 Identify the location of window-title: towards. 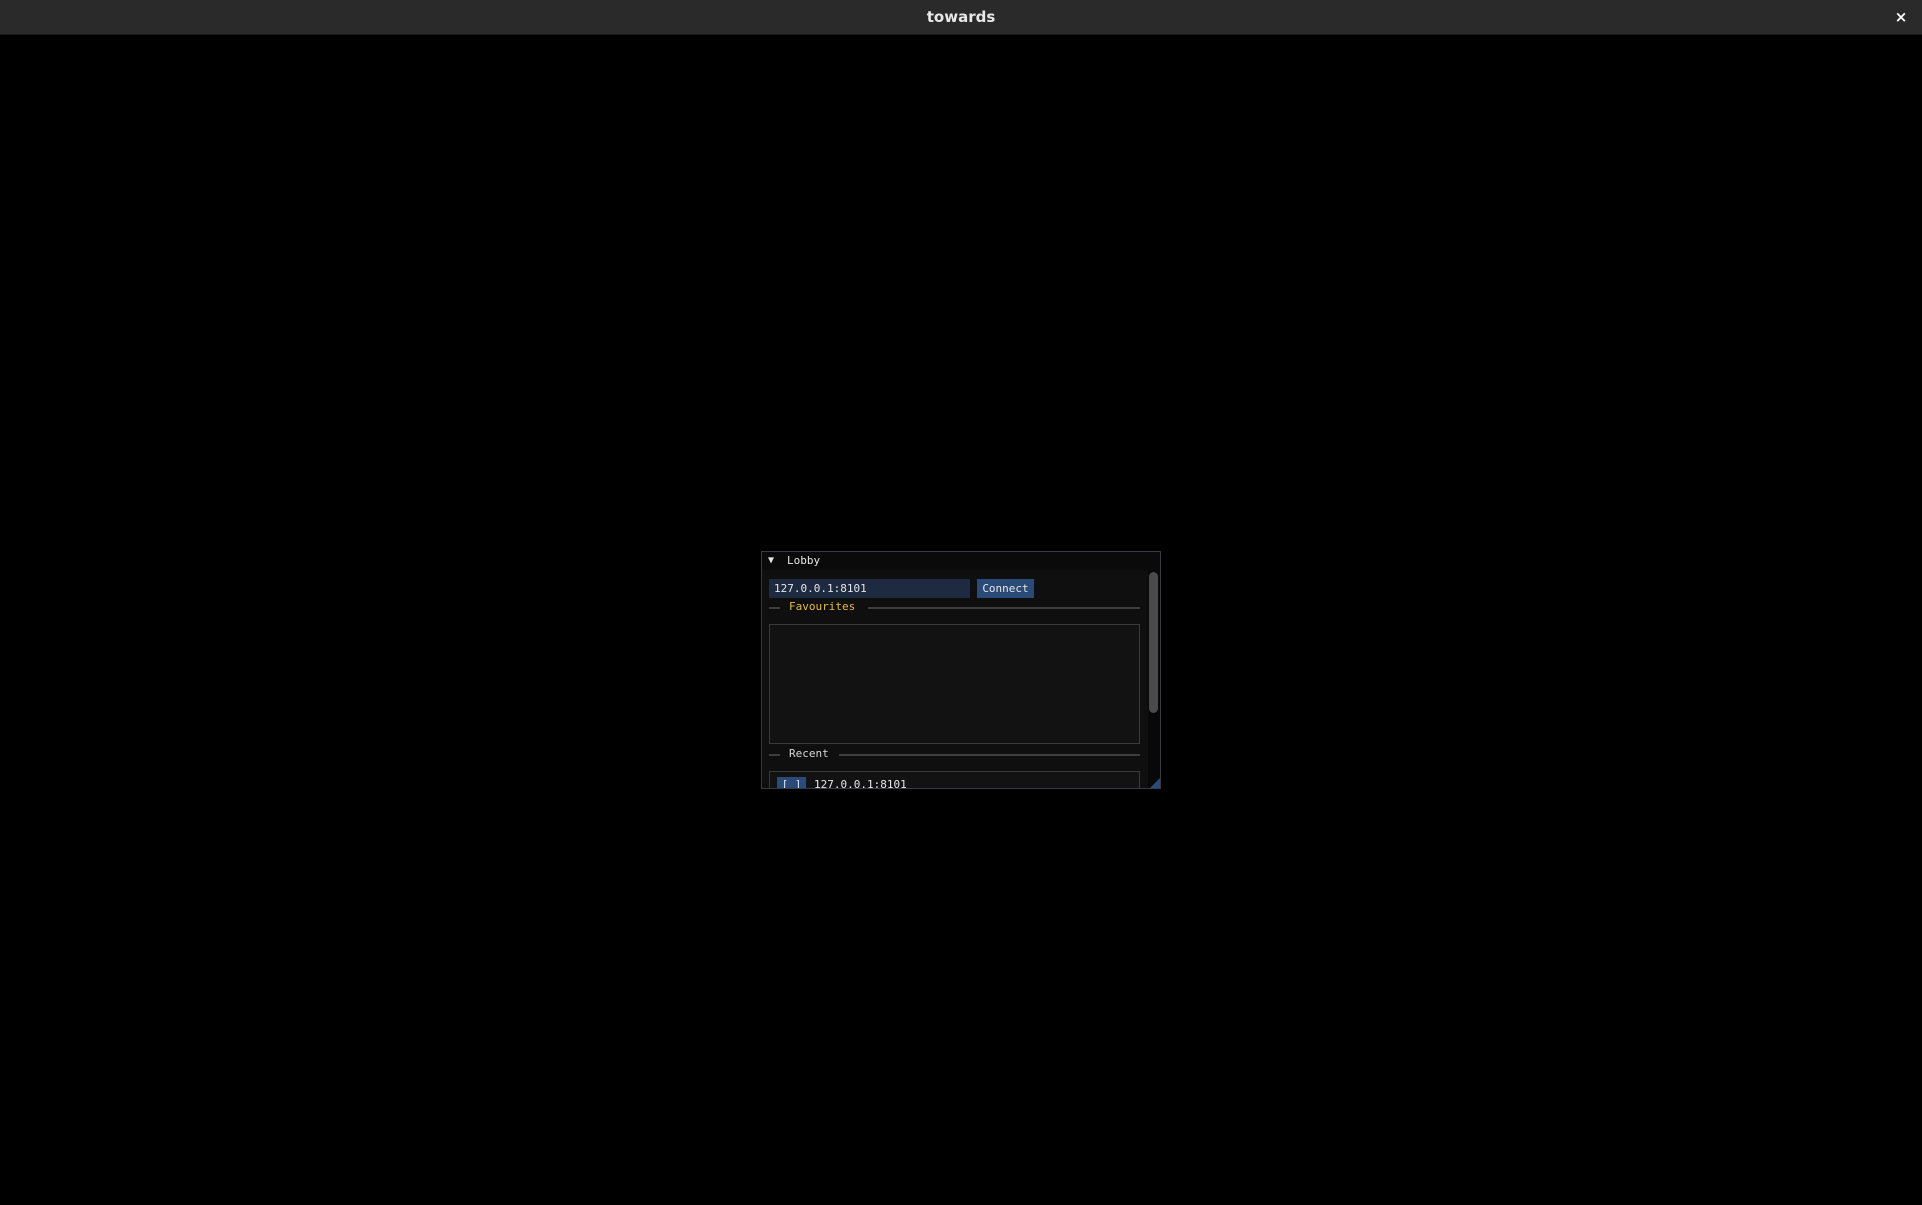
(961, 17).